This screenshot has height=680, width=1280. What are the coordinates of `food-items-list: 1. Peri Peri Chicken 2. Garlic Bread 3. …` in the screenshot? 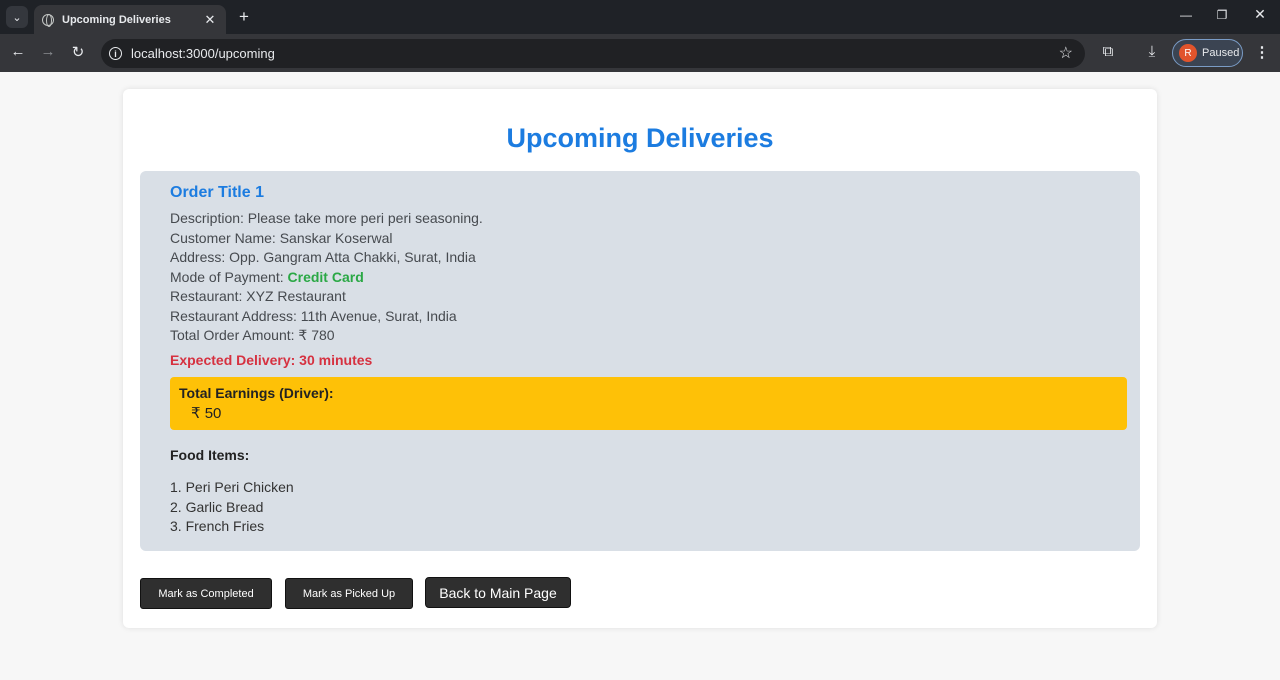 It's located at (232, 507).